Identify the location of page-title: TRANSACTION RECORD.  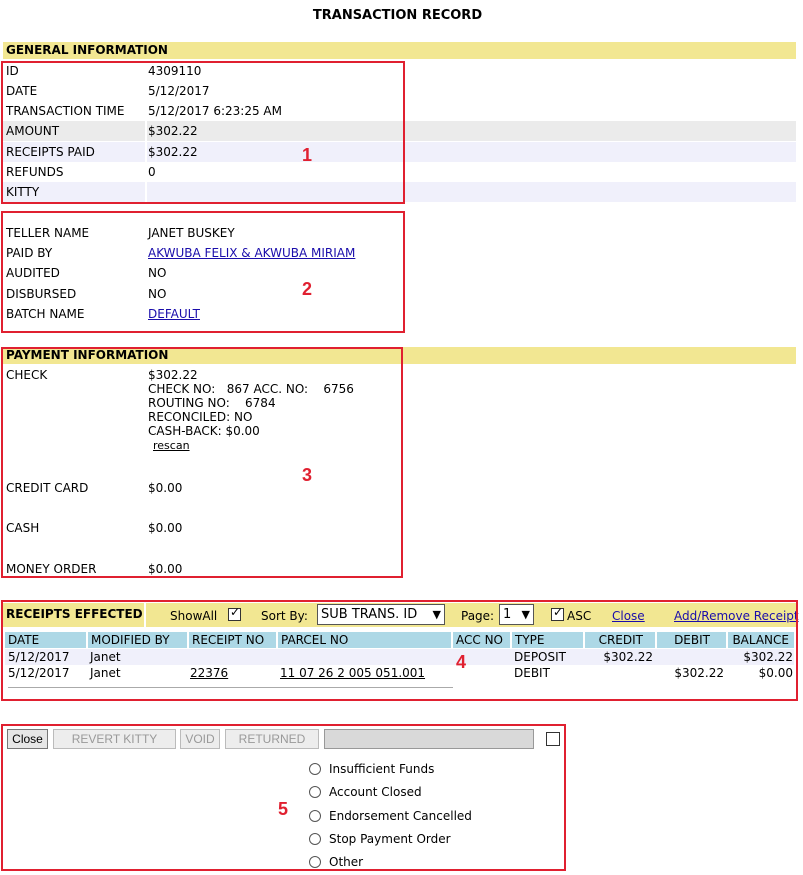
(397, 15).